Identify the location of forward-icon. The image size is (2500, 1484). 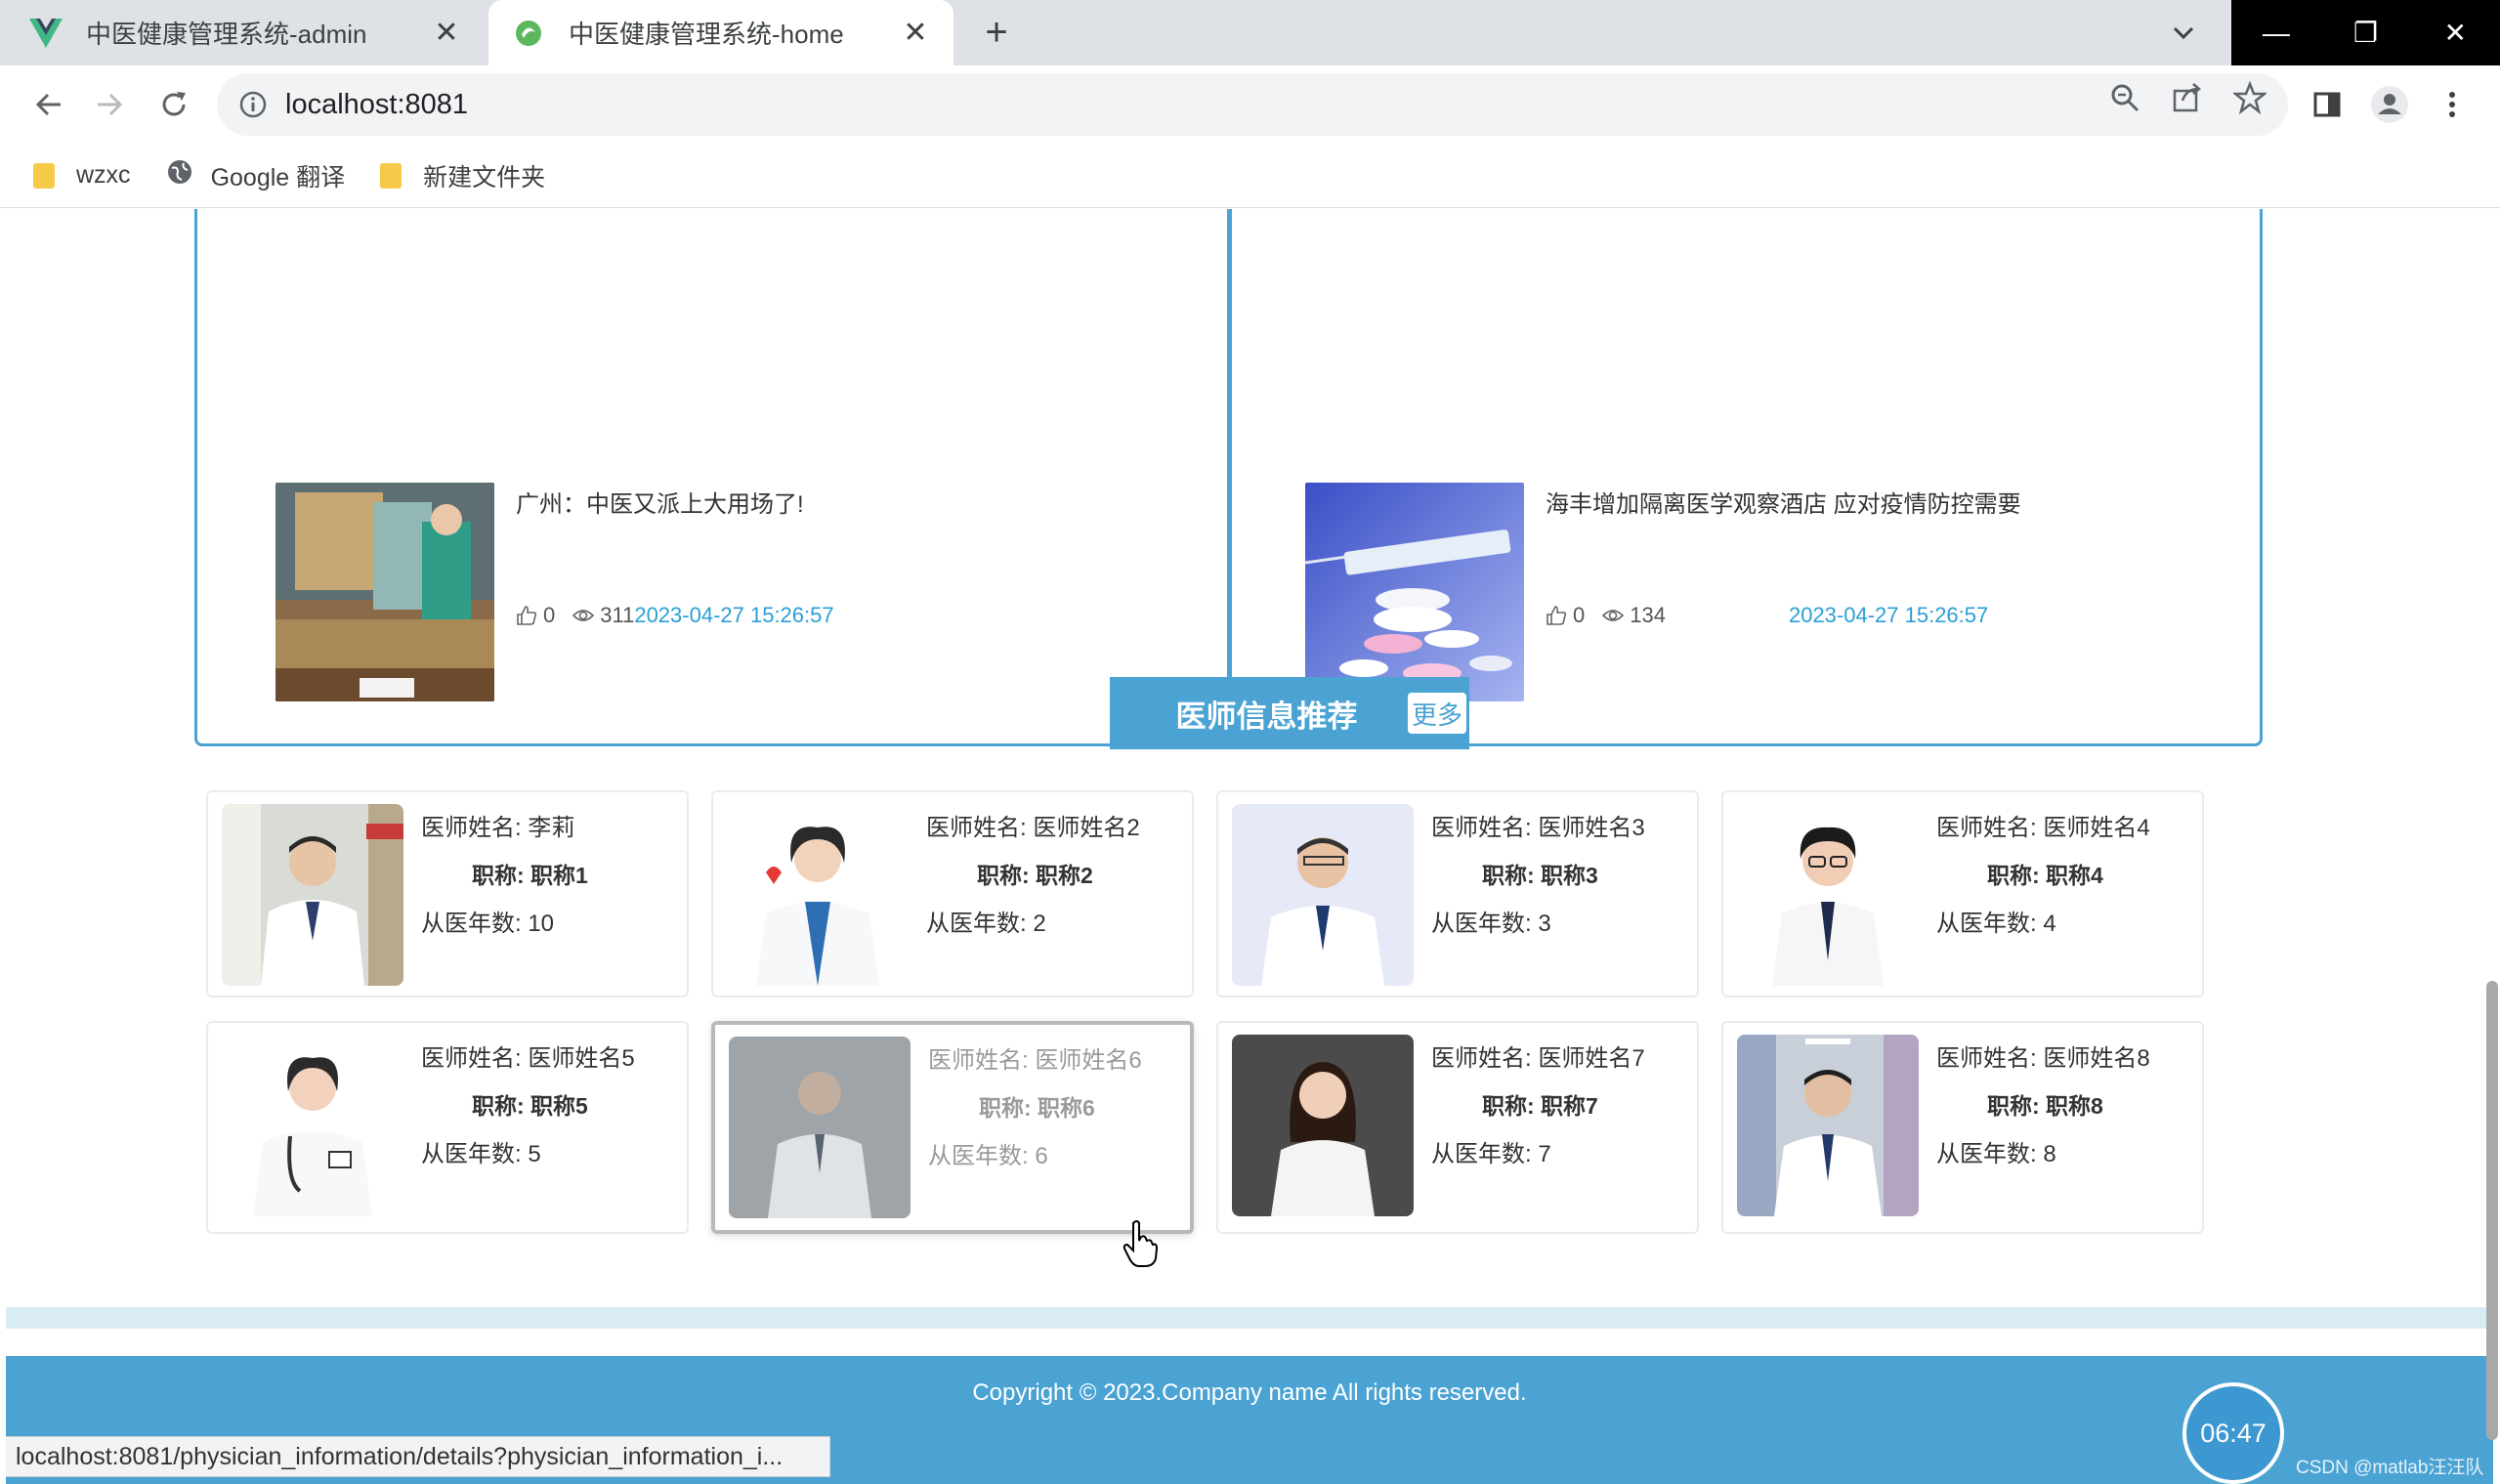
(110, 104).